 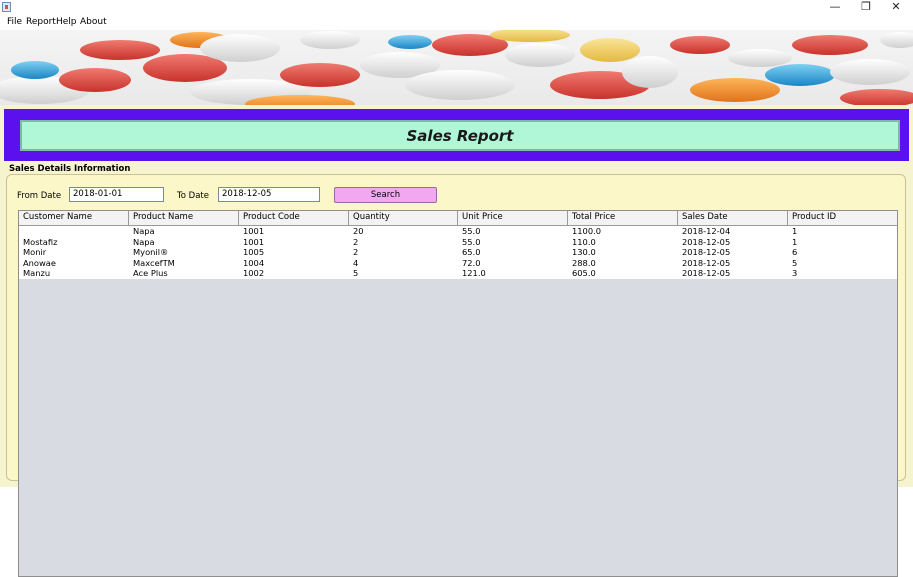 I want to click on cell-quantity: 20, so click(x=358, y=231).